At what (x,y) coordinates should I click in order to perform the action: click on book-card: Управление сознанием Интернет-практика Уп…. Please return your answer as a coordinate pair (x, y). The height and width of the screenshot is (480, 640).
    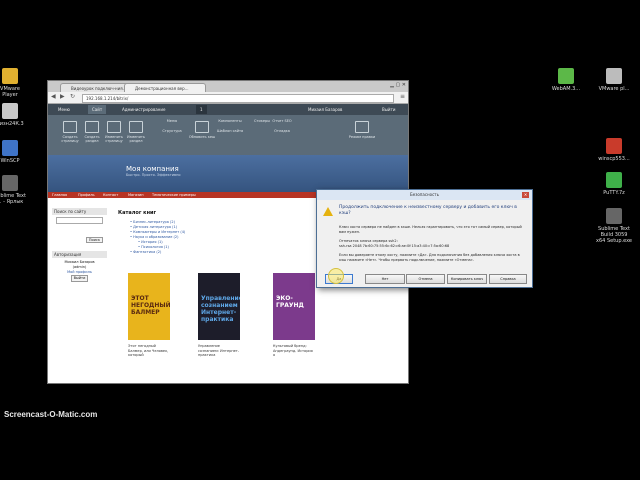
    Looking at the image, I should click on (219, 315).